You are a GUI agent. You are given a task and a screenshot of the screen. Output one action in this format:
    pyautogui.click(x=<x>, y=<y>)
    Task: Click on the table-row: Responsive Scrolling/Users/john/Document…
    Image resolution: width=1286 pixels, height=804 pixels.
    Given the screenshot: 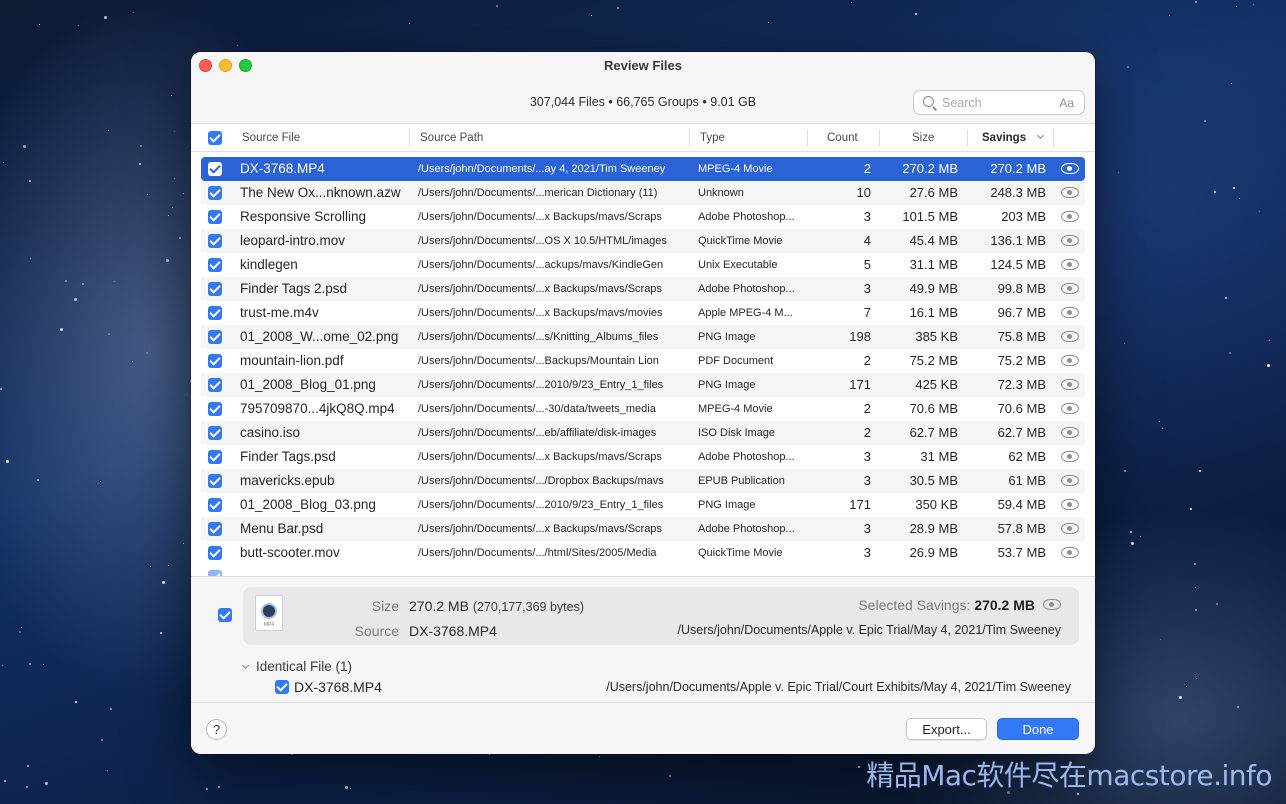 What is the action you would take?
    pyautogui.click(x=643, y=217)
    